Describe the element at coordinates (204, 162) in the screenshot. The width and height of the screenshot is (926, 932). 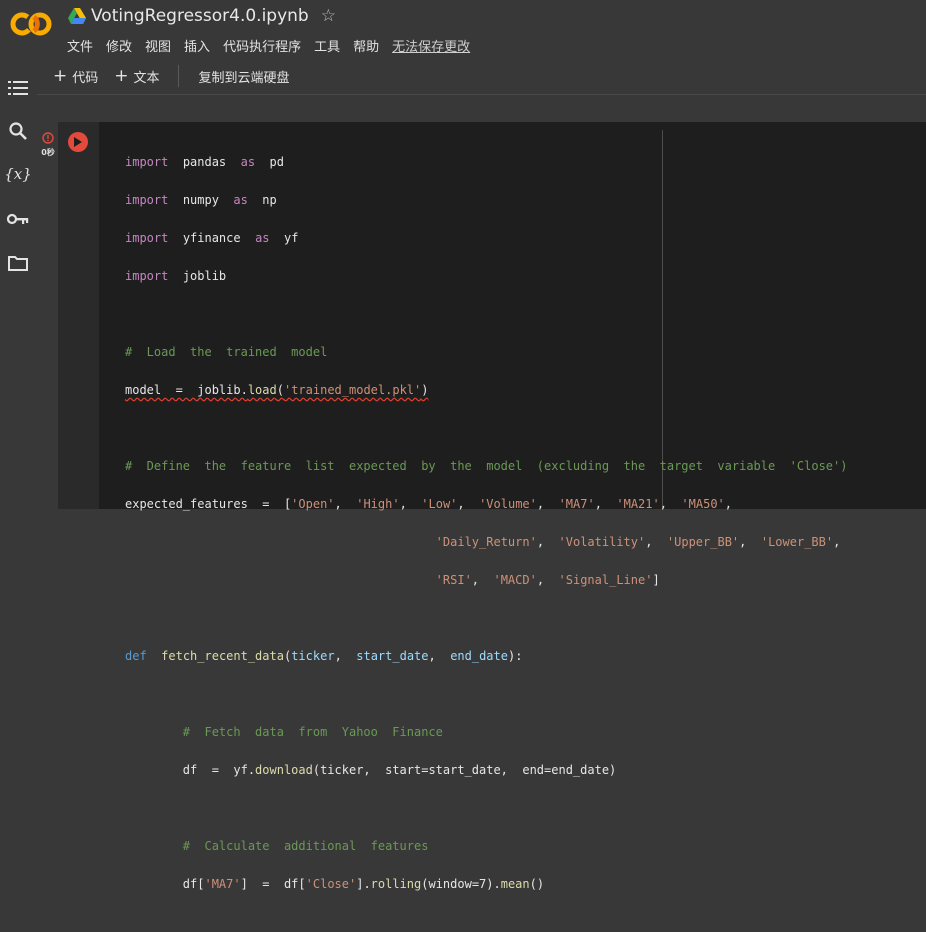
I see `code-line: import pandas as pd` at that location.